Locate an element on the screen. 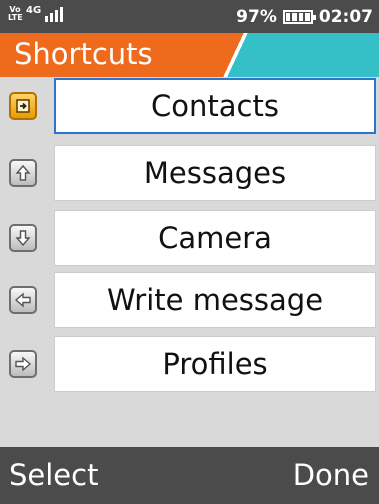  shortcut-contacts-button: Contacts is located at coordinates (215, 106).